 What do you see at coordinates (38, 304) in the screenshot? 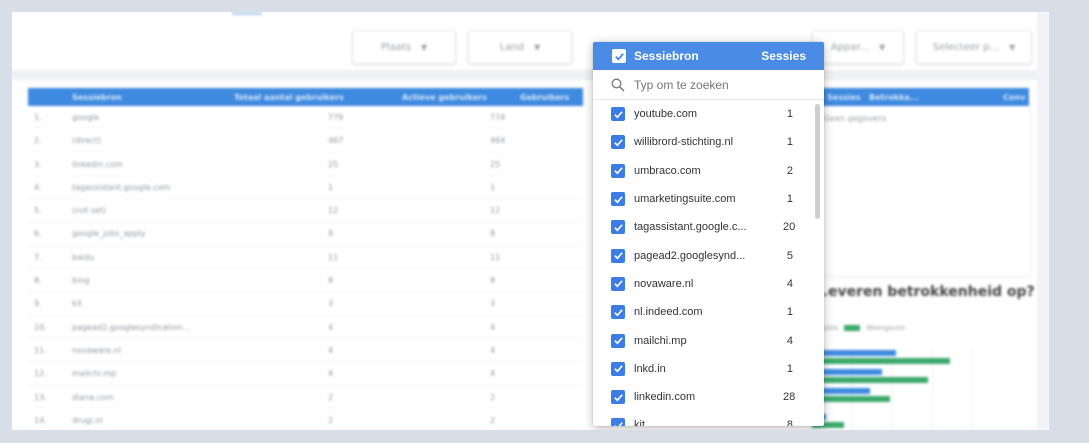
I see `row-number: 9.` at bounding box center [38, 304].